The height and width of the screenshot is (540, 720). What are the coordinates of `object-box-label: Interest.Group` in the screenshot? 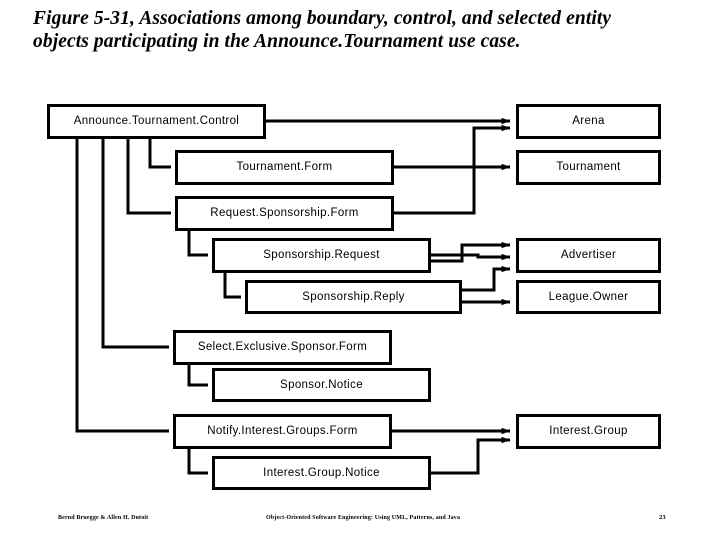 It's located at (588, 431).